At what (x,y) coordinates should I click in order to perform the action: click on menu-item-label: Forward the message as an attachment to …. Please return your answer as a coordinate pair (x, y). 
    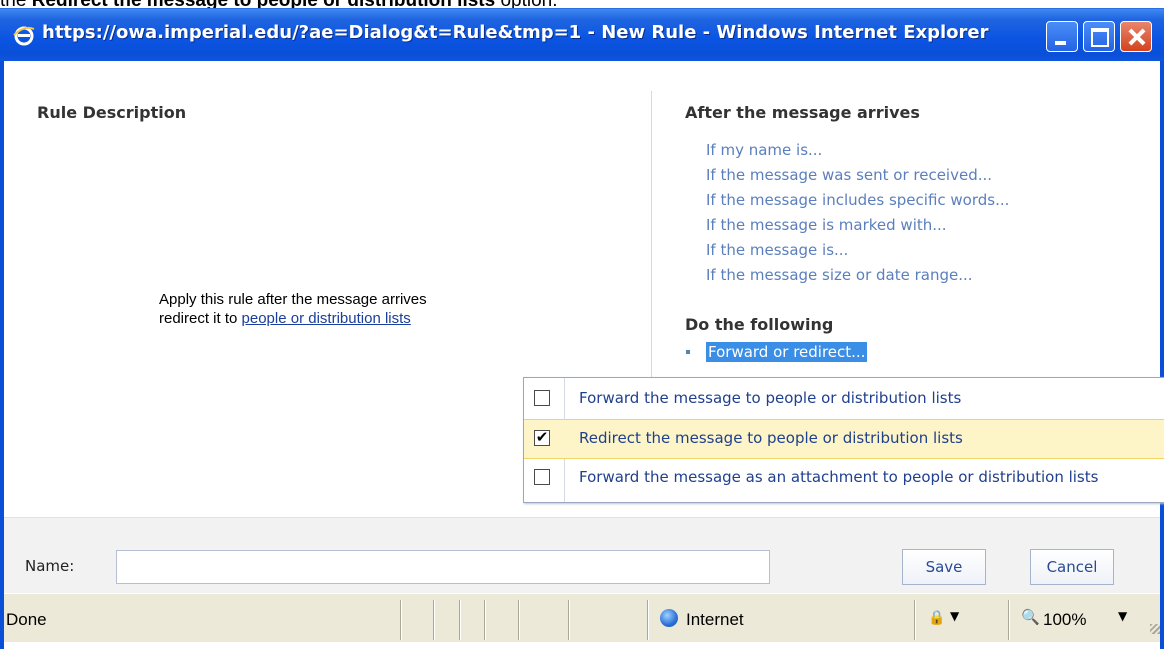
    Looking at the image, I should click on (839, 477).